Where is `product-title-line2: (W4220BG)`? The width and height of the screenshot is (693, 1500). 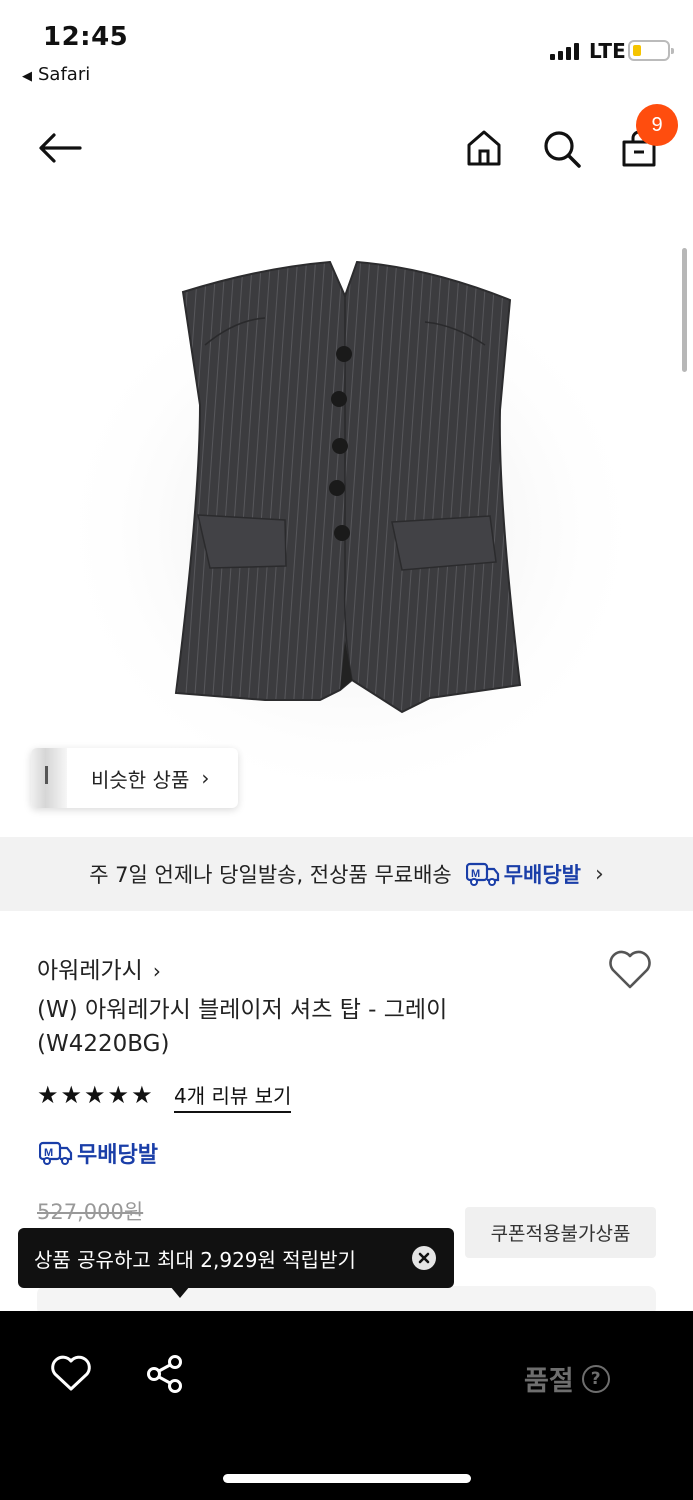
product-title-line2: (W4220BG) is located at coordinates (103, 1044).